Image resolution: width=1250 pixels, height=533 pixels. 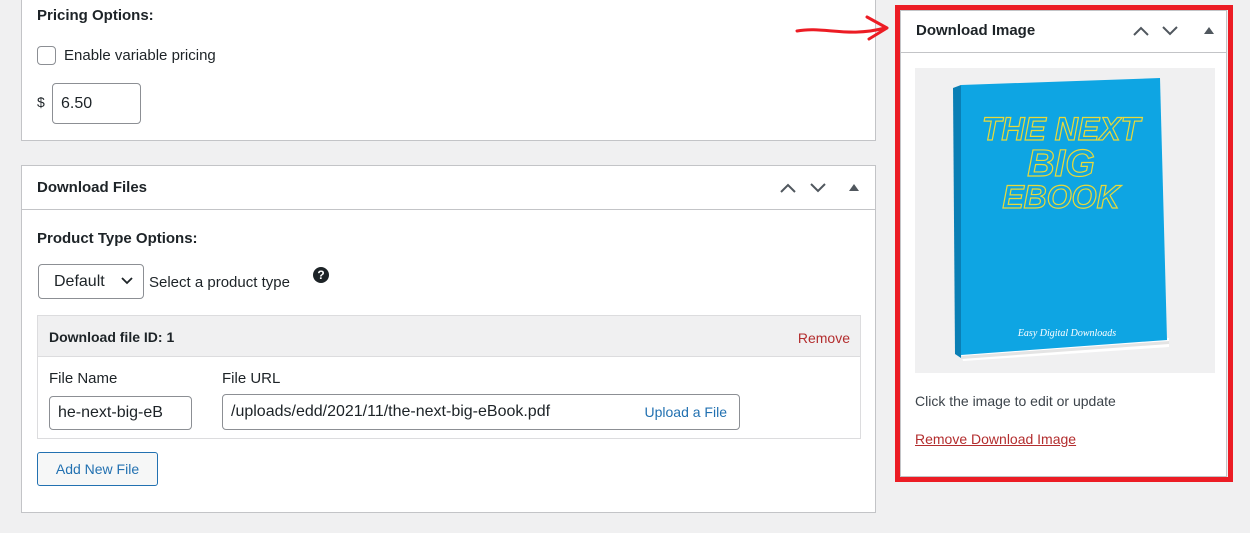 What do you see at coordinates (140, 55) in the screenshot?
I see `variable-pricing-label: Enable variable pricing` at bounding box center [140, 55].